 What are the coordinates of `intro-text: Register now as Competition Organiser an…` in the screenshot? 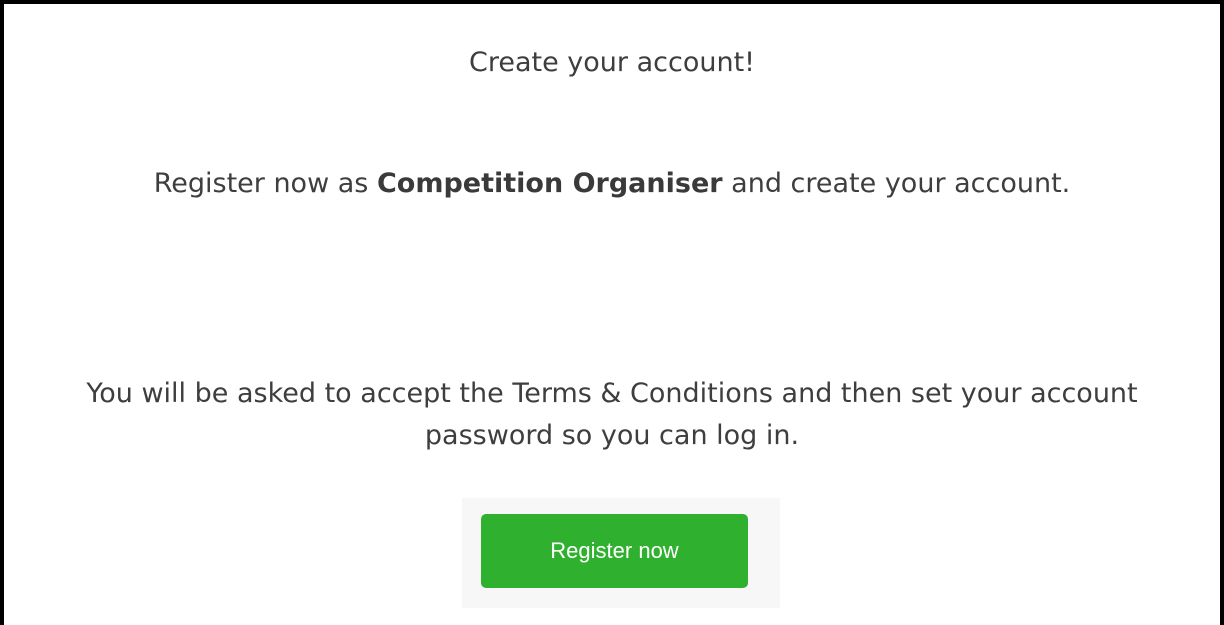 It's located at (612, 184).